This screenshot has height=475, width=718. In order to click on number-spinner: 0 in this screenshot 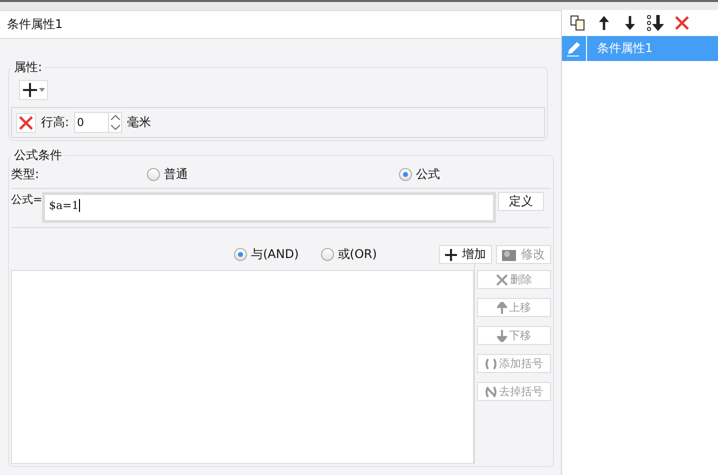, I will do `click(98, 122)`.